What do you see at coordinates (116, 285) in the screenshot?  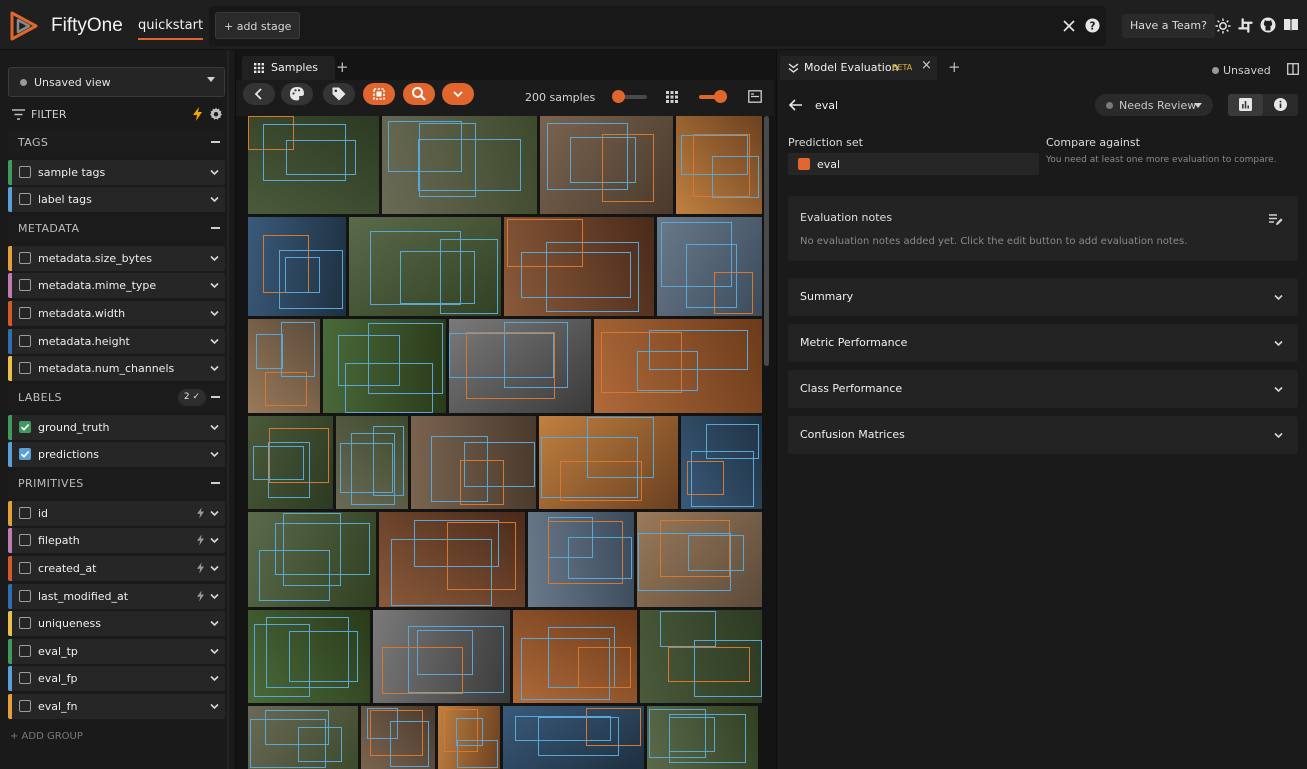 I see `field-row: metadata.mime_type` at bounding box center [116, 285].